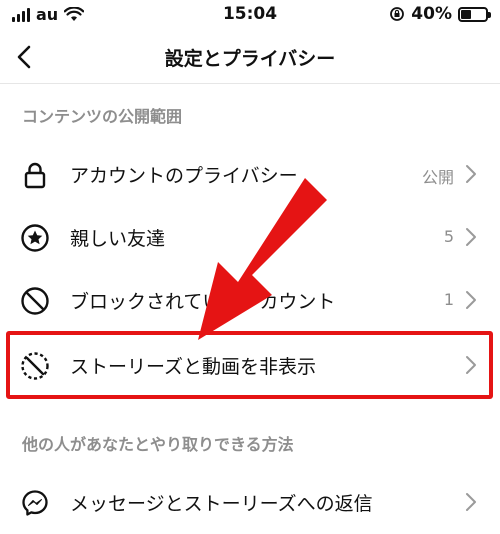 The height and width of the screenshot is (534, 500). Describe the element at coordinates (35, 238) in the screenshot. I see `star-circle-icon` at that location.